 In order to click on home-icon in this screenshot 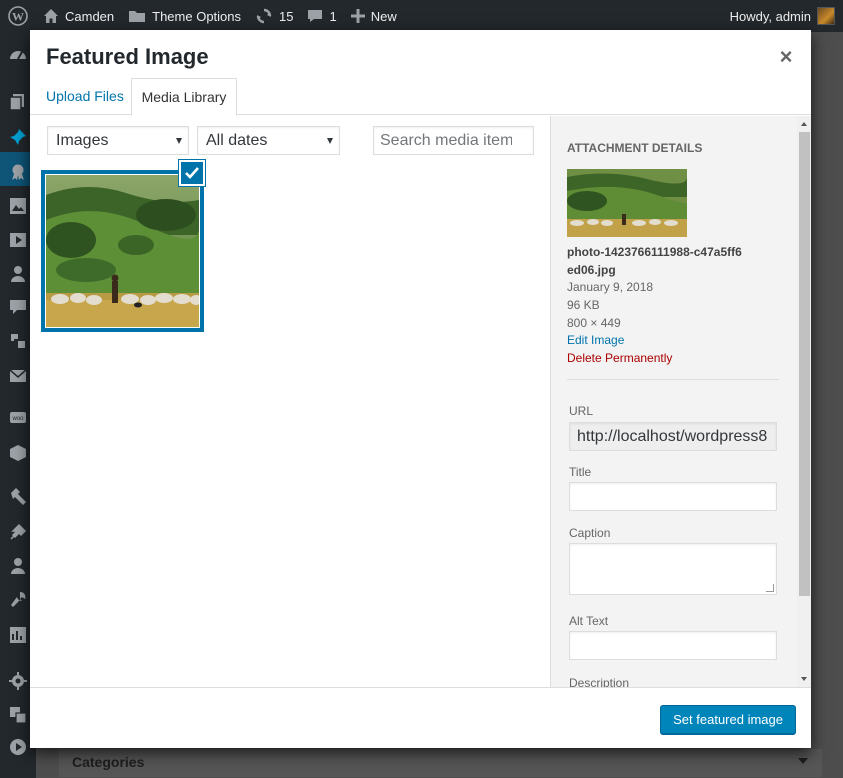, I will do `click(51, 16)`.